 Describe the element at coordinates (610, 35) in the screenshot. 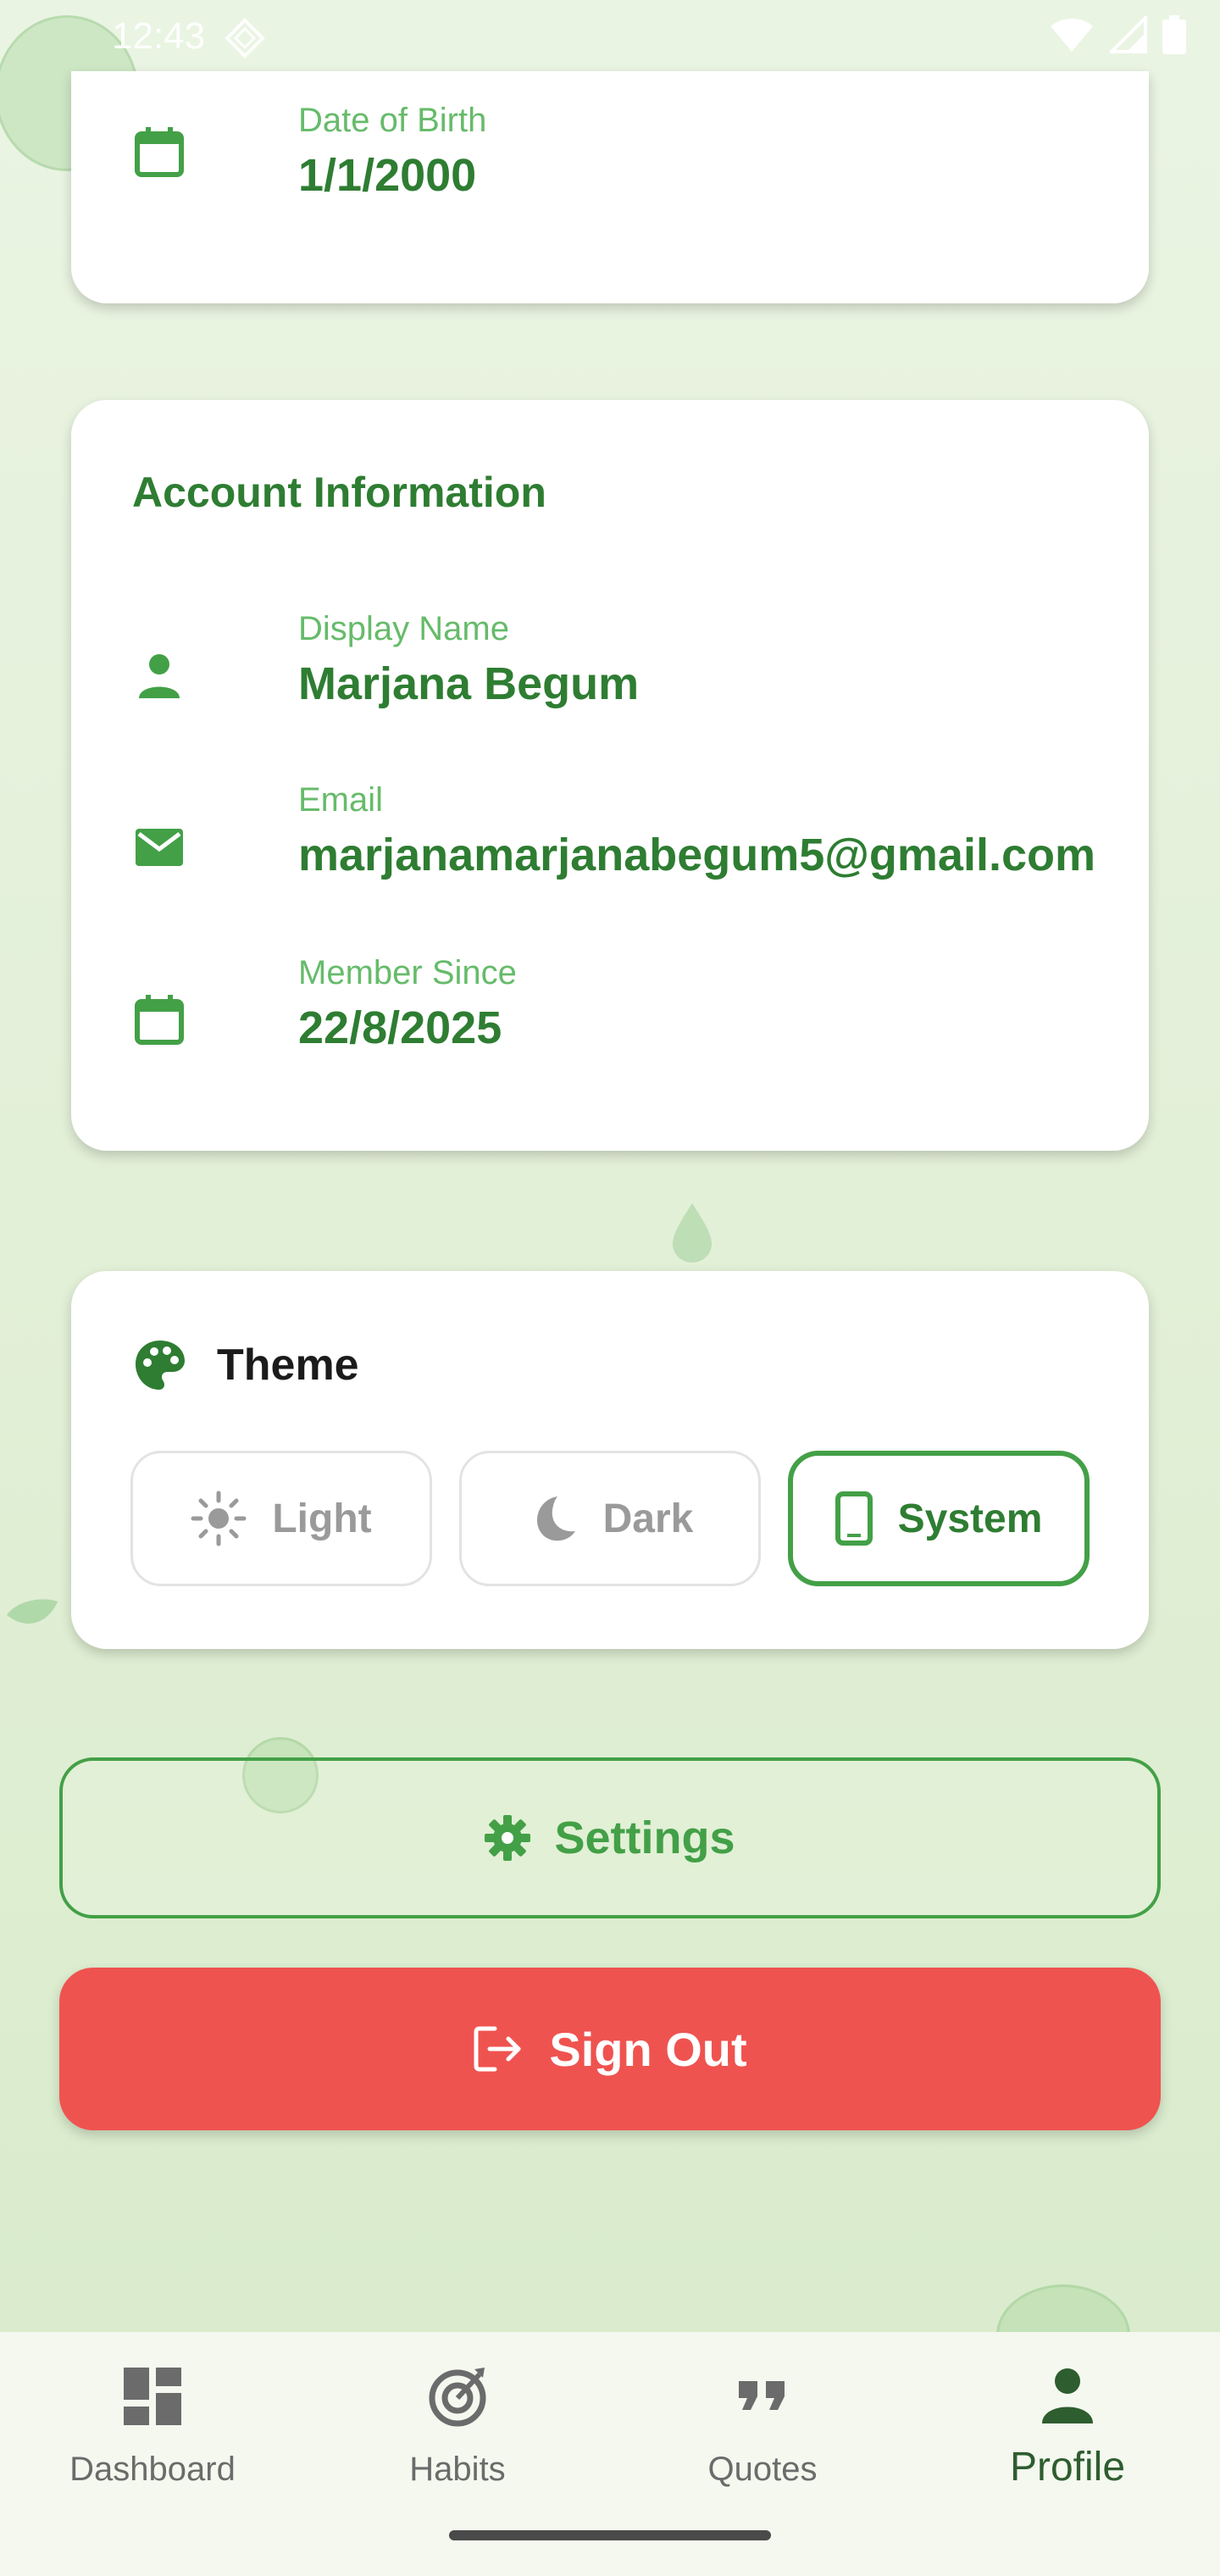

I see `status-bar: 12:43` at that location.